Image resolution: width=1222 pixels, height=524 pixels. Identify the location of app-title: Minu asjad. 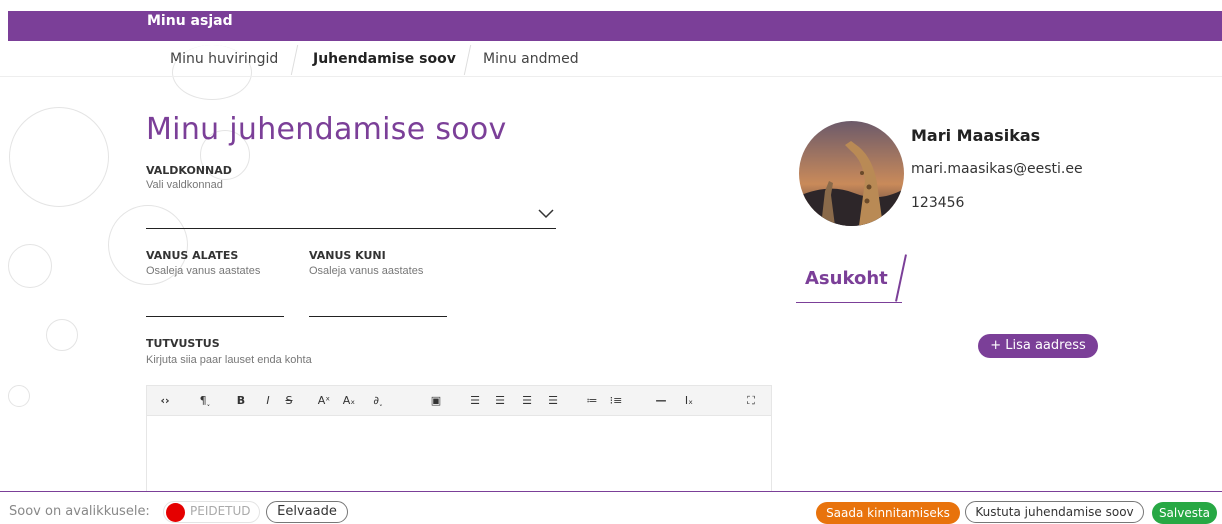
(190, 21).